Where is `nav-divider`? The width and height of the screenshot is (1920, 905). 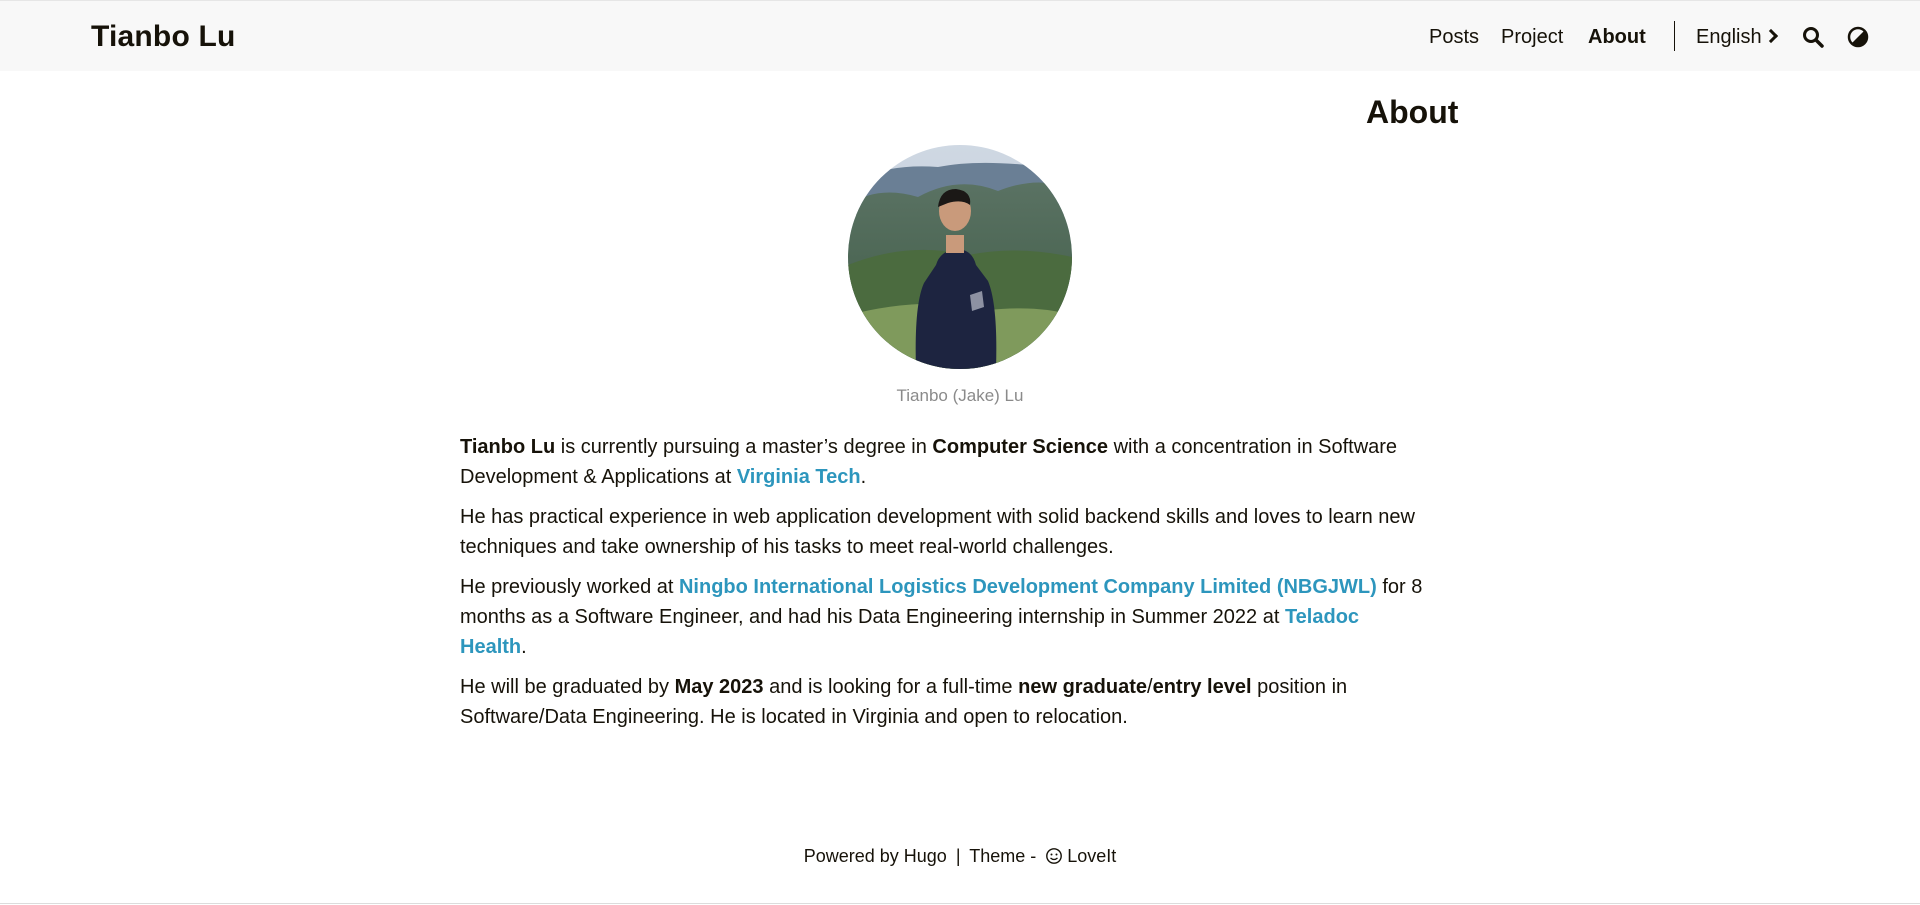 nav-divider is located at coordinates (1674, 36).